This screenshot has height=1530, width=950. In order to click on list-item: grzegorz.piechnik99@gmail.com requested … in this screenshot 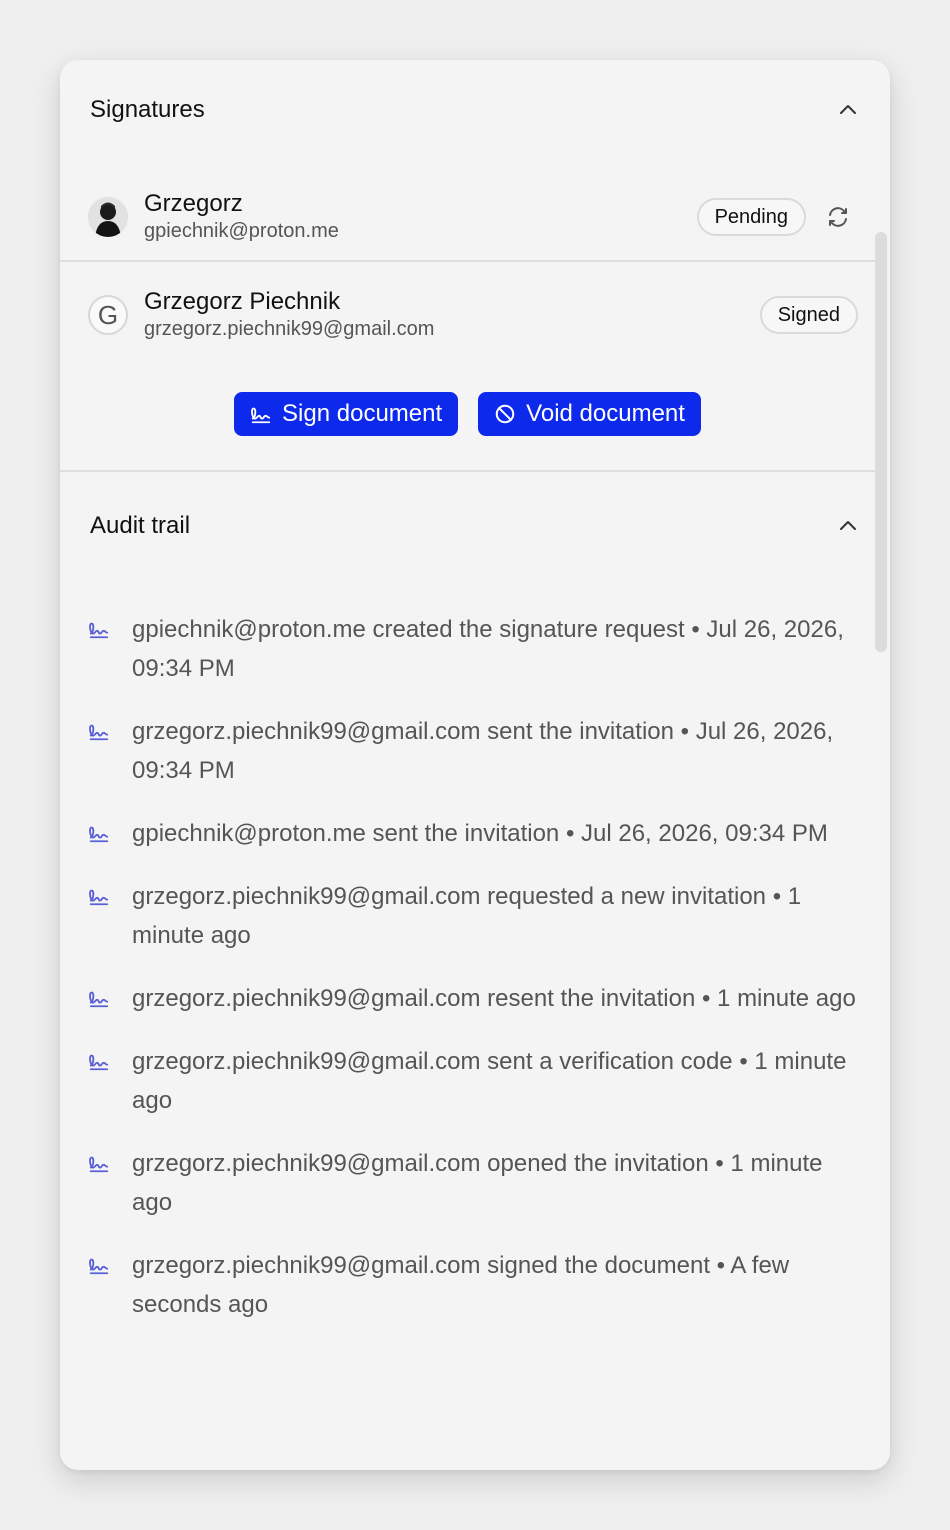, I will do `click(478, 916)`.